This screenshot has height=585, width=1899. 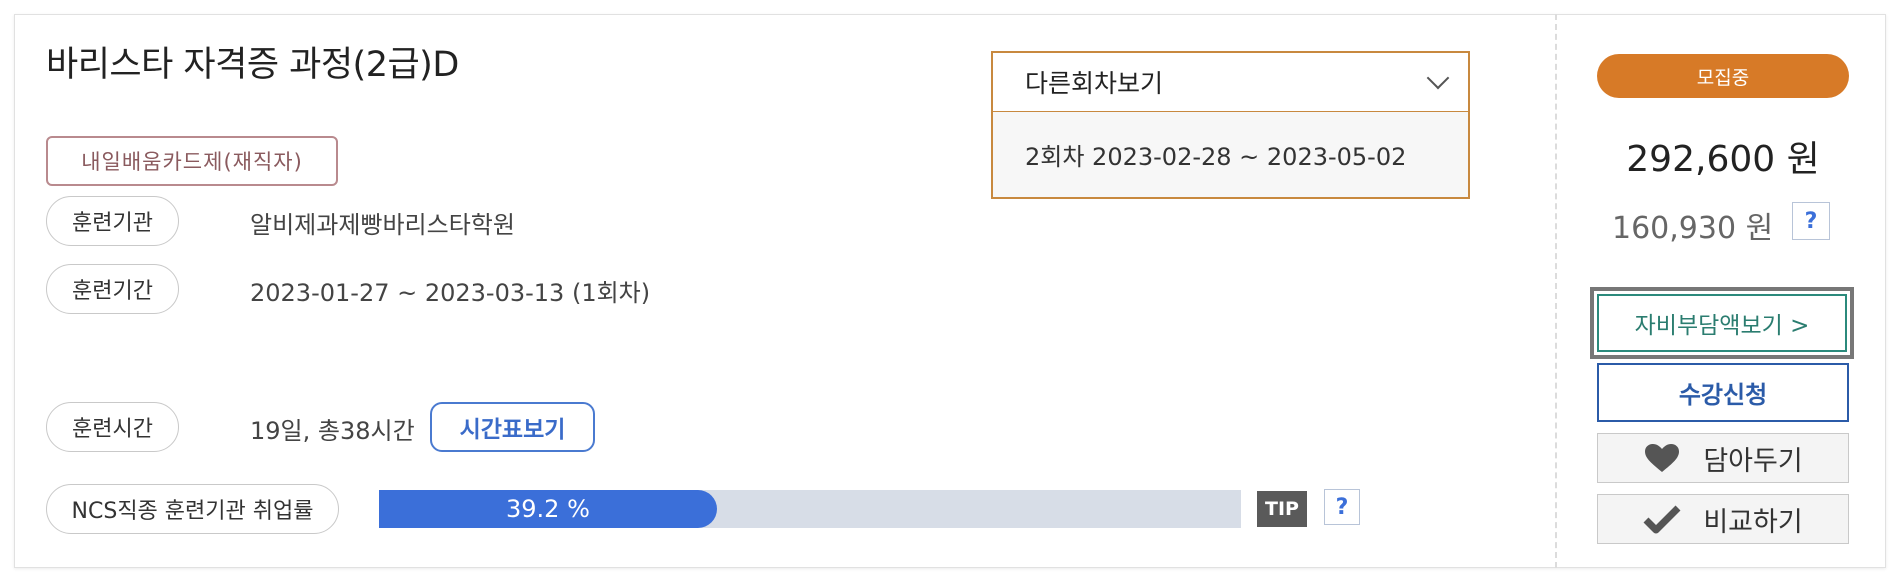 What do you see at coordinates (1662, 519) in the screenshot?
I see `check-icon` at bounding box center [1662, 519].